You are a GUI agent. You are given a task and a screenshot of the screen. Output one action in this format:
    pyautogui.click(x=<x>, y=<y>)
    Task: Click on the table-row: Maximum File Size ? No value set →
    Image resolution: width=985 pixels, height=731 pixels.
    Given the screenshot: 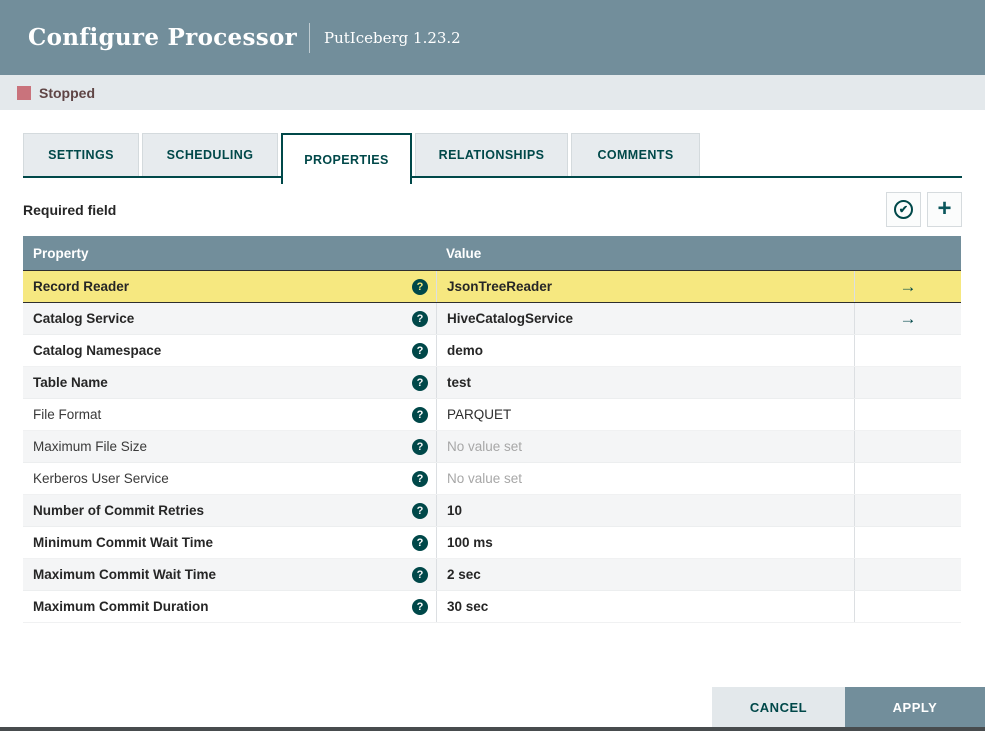 What is the action you would take?
    pyautogui.click(x=492, y=447)
    